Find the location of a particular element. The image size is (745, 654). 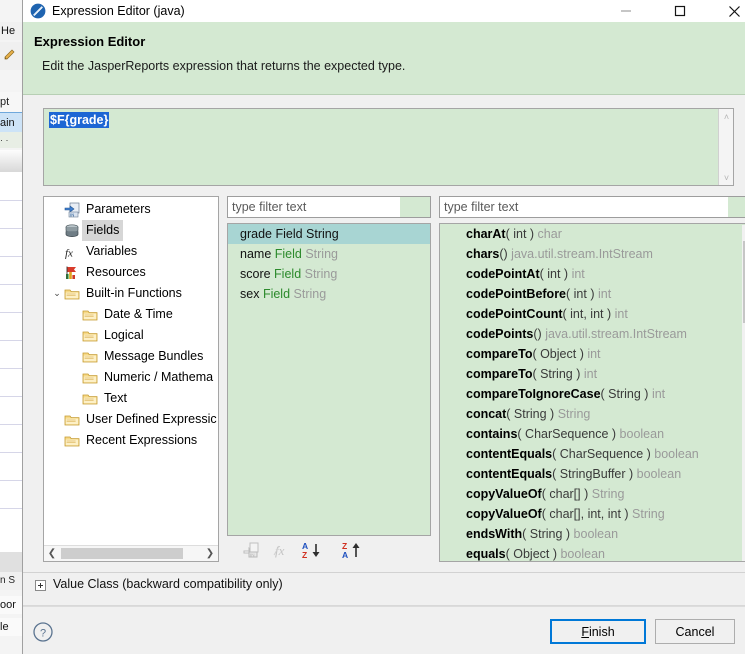

tree-item-user-defined-expressic: User Defined Expressic is located at coordinates (131, 419).